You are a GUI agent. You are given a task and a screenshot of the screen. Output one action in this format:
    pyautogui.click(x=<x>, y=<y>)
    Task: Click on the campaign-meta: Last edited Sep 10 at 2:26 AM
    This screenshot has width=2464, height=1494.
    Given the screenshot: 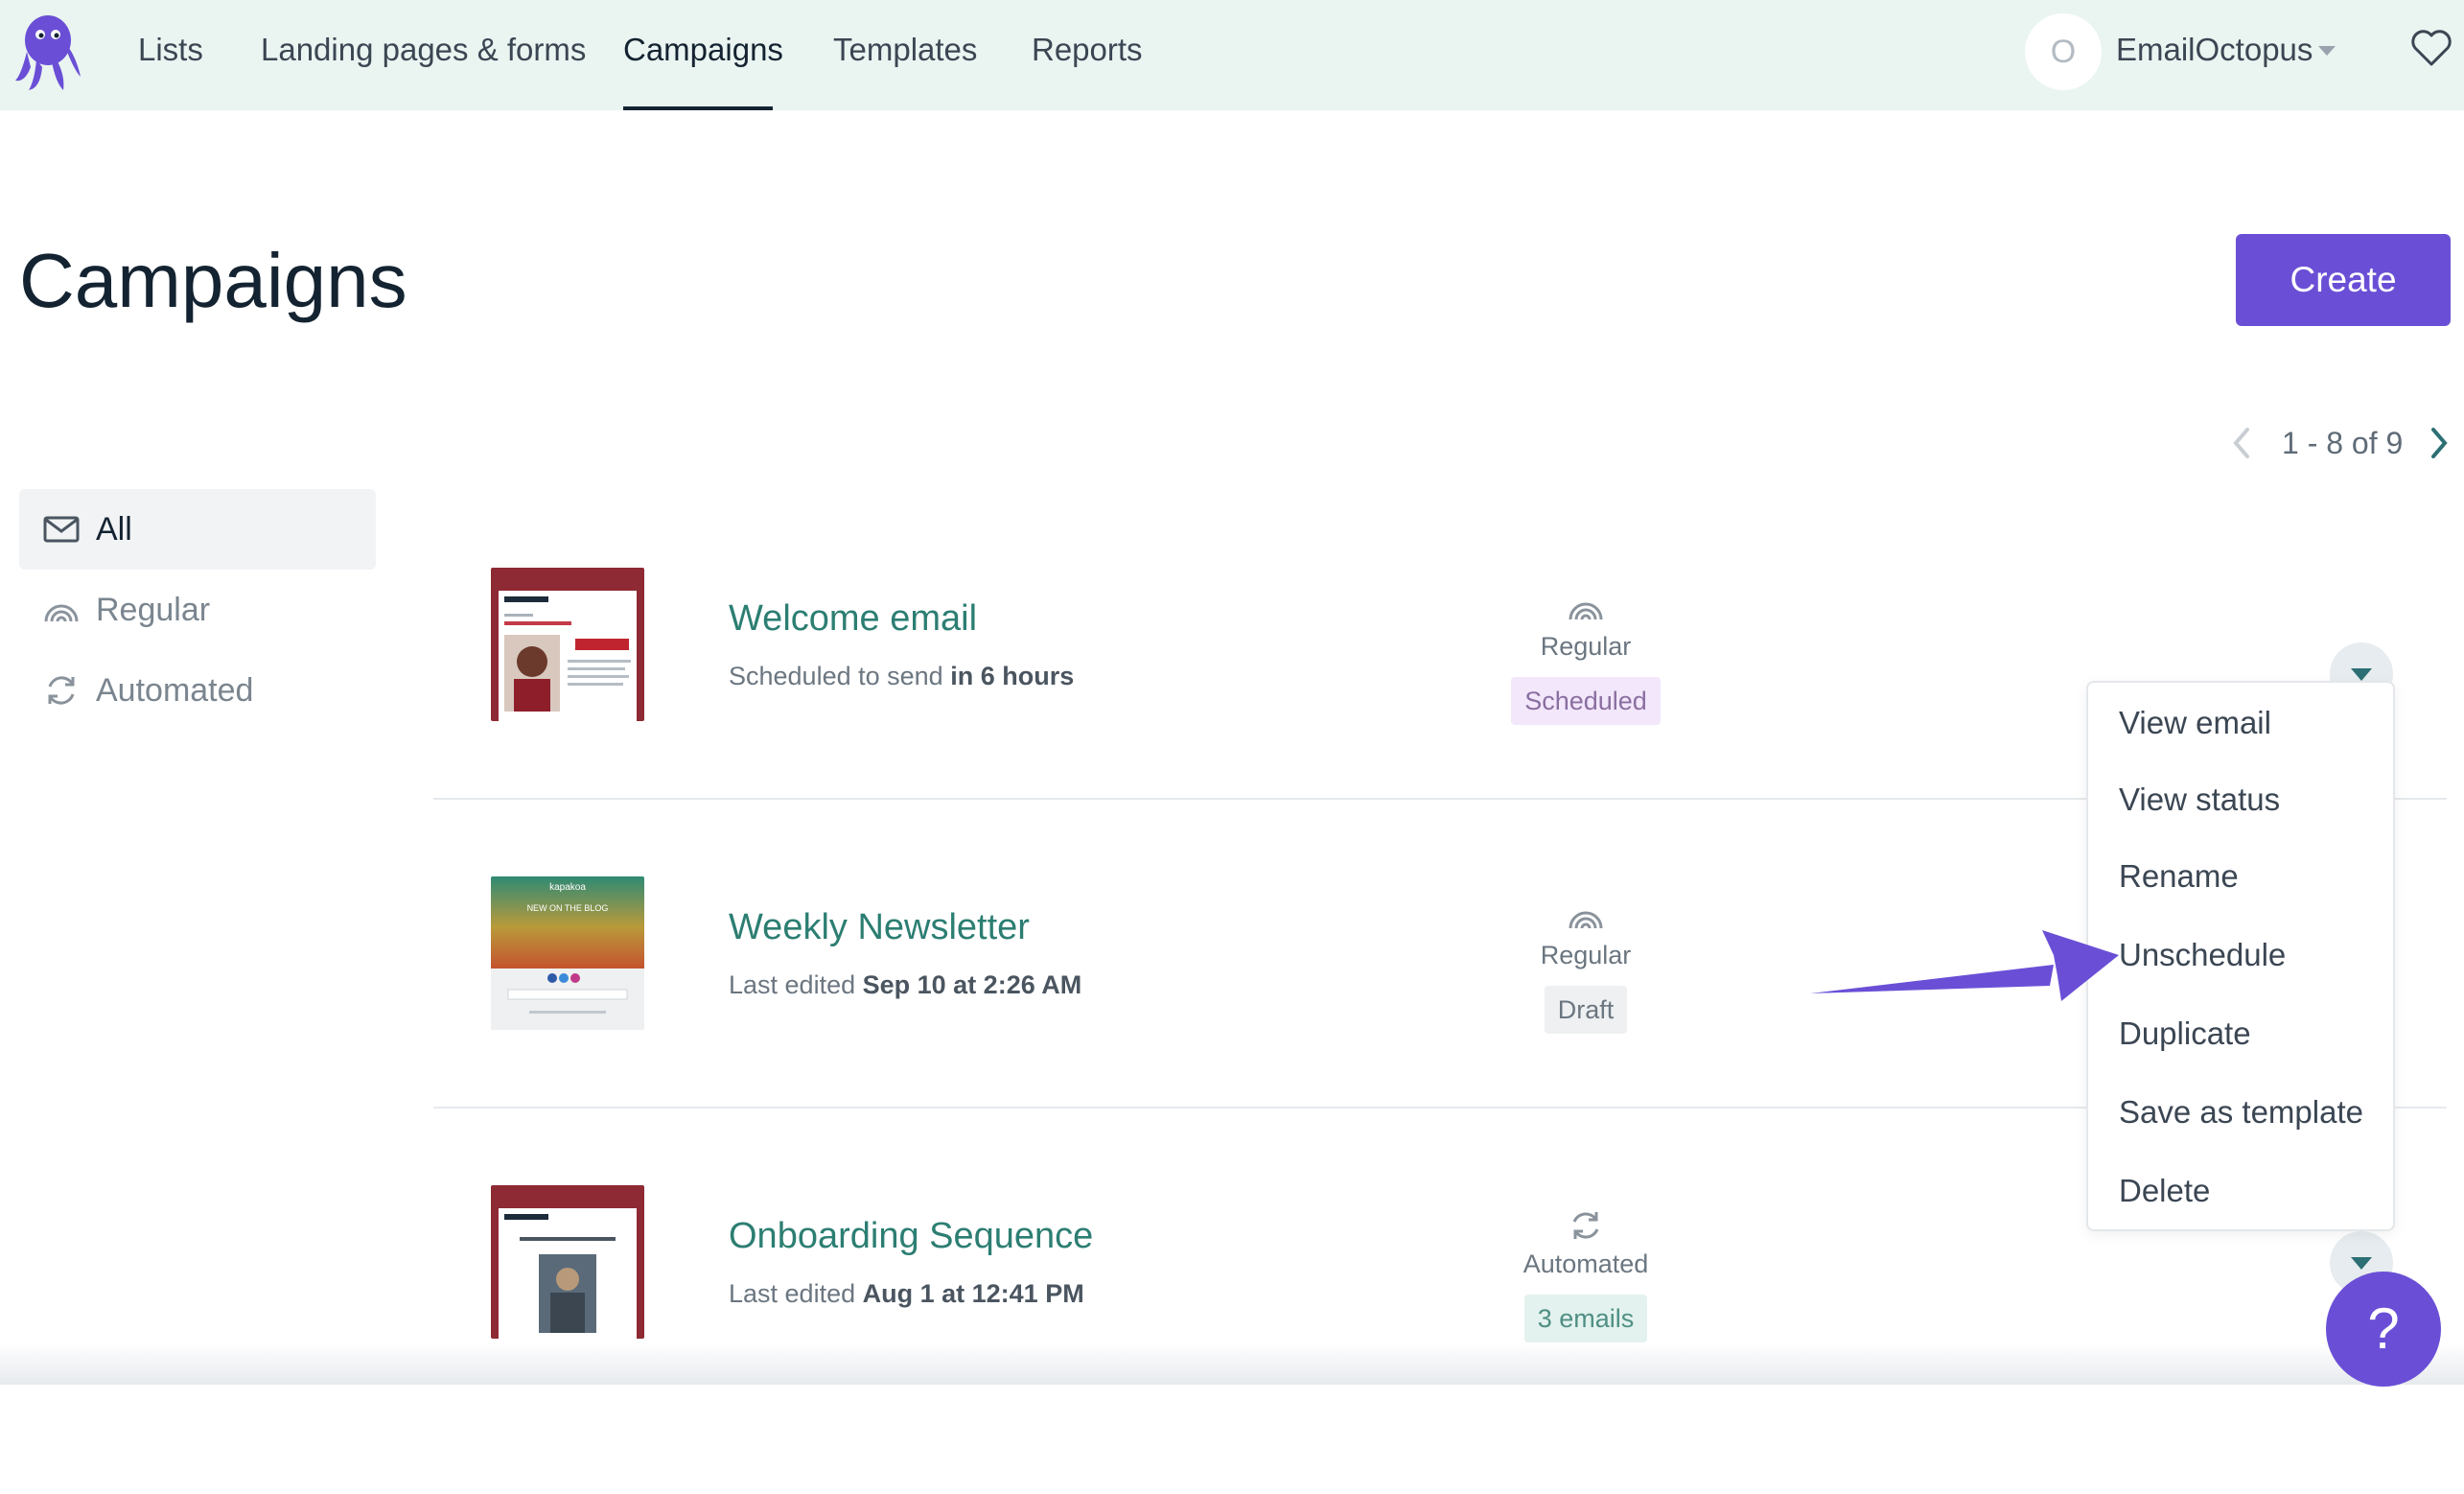 What is the action you would take?
    pyautogui.click(x=905, y=985)
    